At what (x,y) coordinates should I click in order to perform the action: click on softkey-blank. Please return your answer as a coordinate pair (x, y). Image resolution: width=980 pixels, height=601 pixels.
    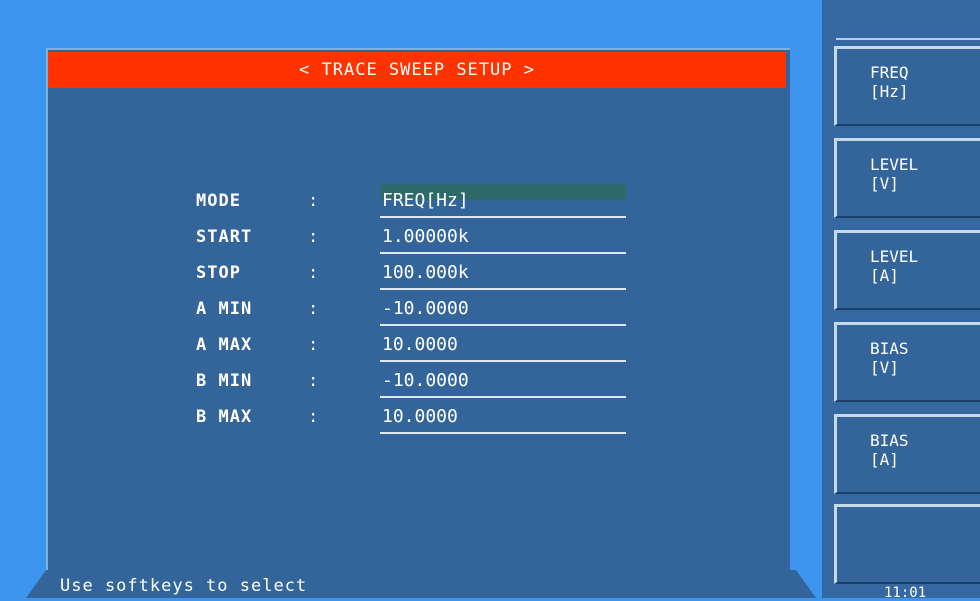
    Looking at the image, I should click on (907, 544).